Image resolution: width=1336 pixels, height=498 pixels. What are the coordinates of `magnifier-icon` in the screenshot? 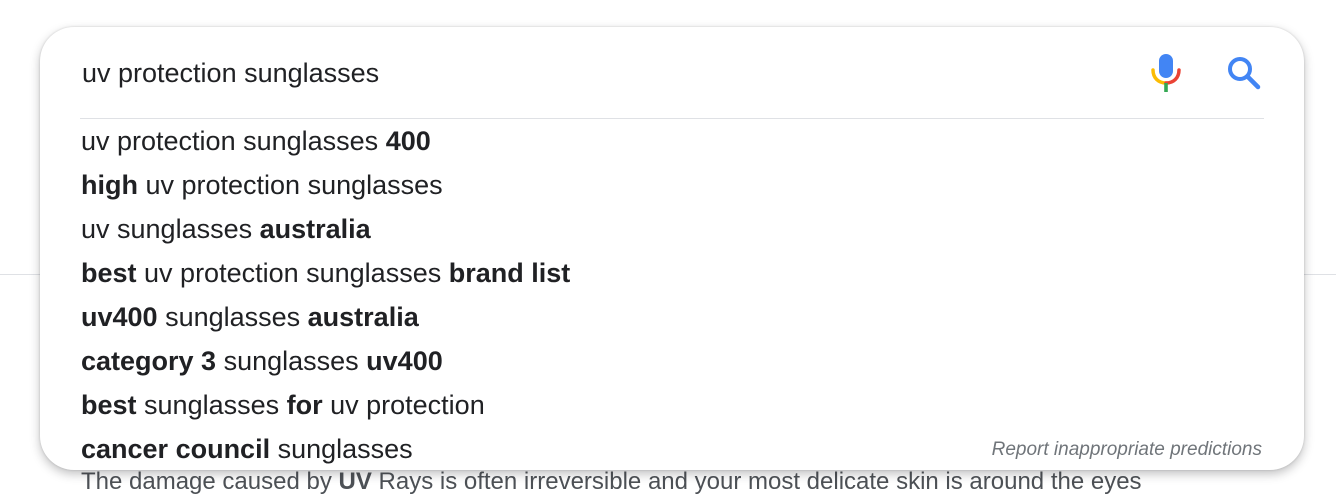 It's located at (1244, 73).